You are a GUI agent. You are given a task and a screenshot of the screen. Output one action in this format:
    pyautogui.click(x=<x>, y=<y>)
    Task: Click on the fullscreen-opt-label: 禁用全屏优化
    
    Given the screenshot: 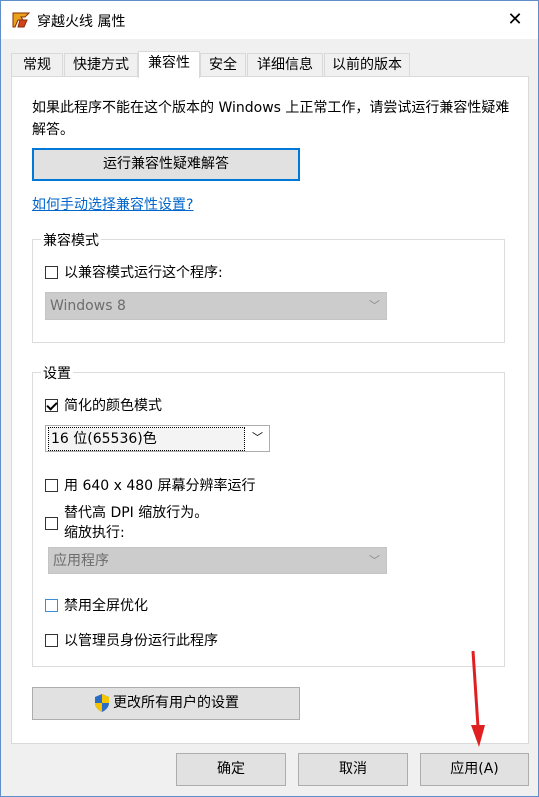 What is the action you would take?
    pyautogui.click(x=106, y=606)
    